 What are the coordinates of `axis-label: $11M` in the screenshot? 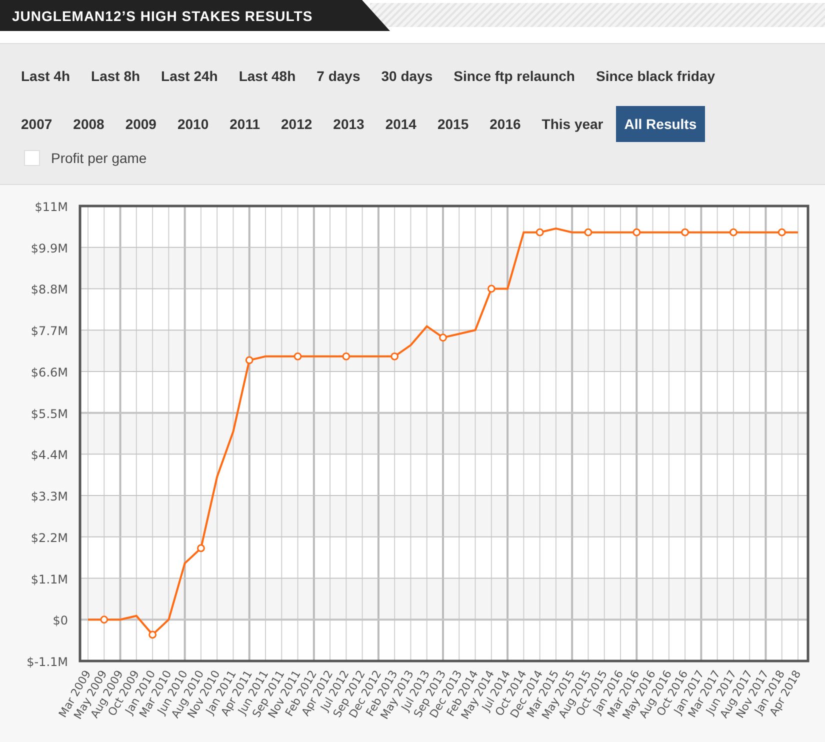 It's located at (51, 207).